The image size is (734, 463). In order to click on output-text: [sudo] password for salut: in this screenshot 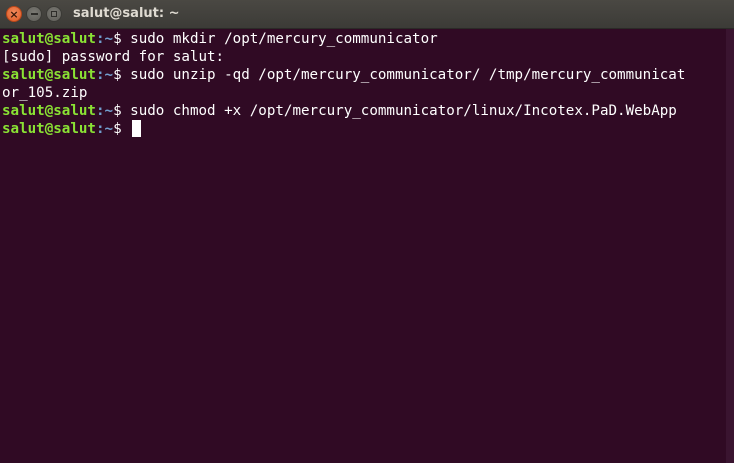, I will do `click(113, 57)`.